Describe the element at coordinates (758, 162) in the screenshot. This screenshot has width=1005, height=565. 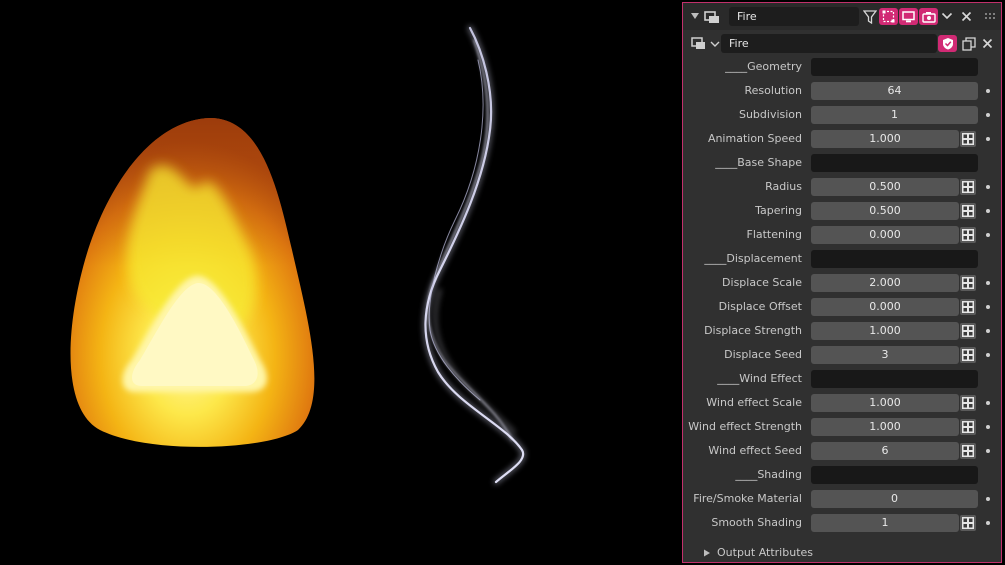
I see `property-label: ____Base Shape` at that location.